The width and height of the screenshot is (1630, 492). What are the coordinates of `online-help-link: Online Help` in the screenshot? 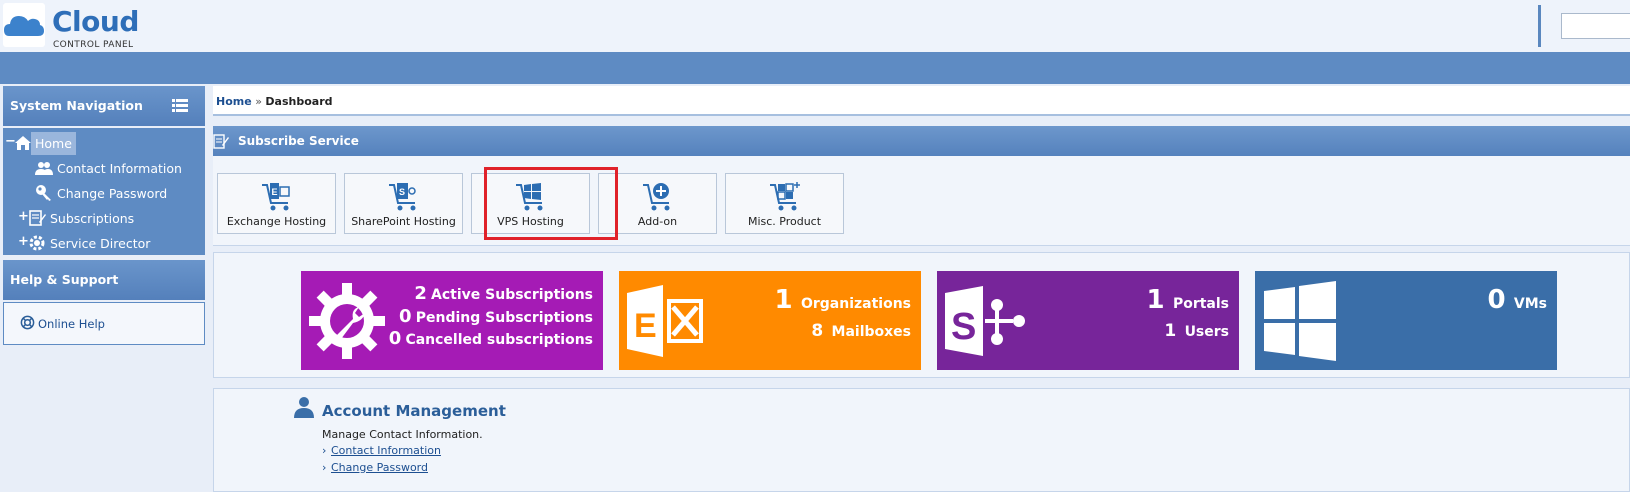 It's located at (71, 324).